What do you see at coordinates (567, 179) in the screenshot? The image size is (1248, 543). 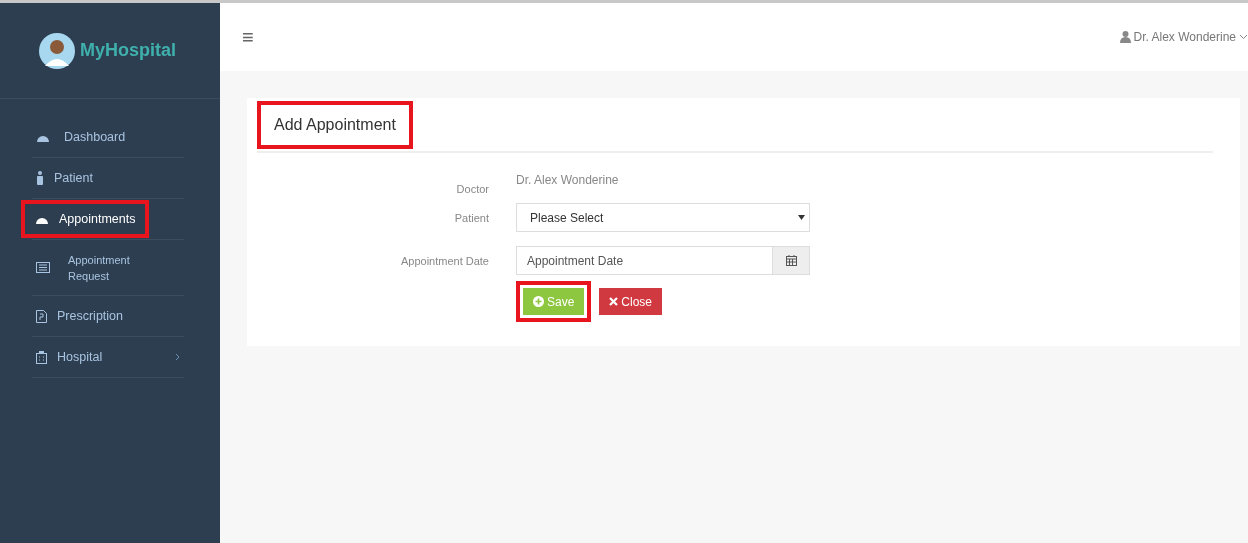 I see `doctor-value: Dr. Alex Wonderine` at bounding box center [567, 179].